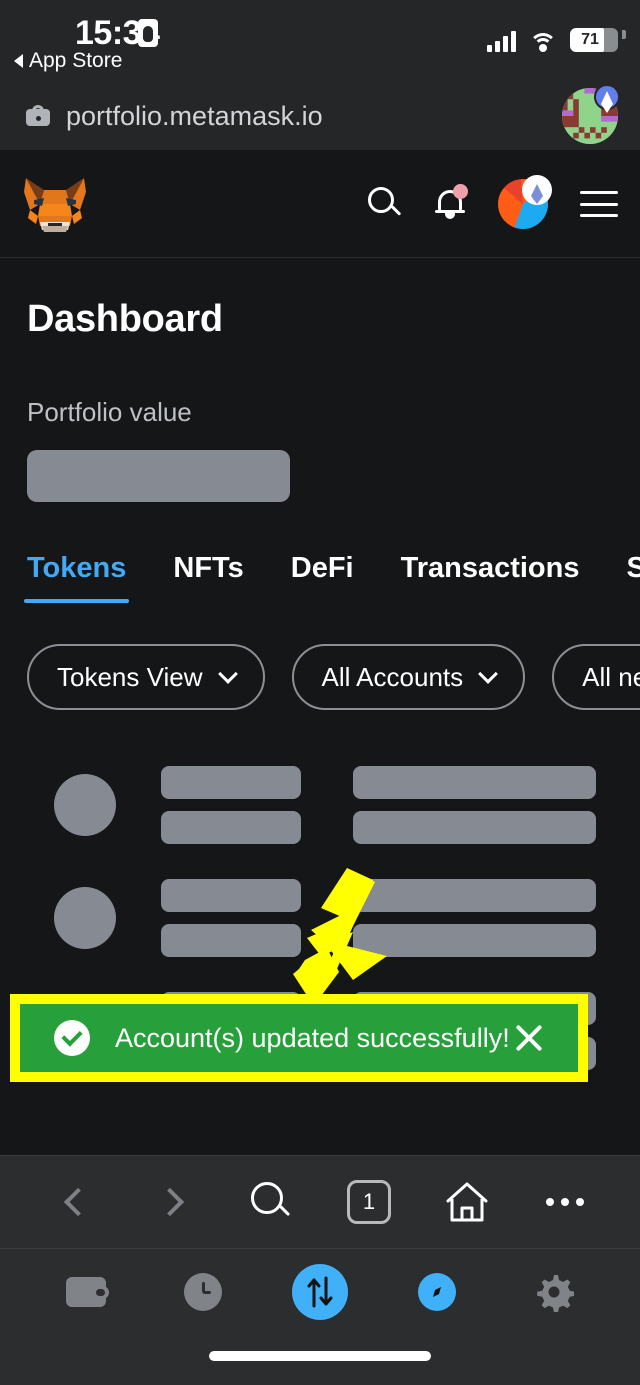 This screenshot has height=1385, width=640. I want to click on portfolio-value-label: Portfolio value, so click(109, 412).